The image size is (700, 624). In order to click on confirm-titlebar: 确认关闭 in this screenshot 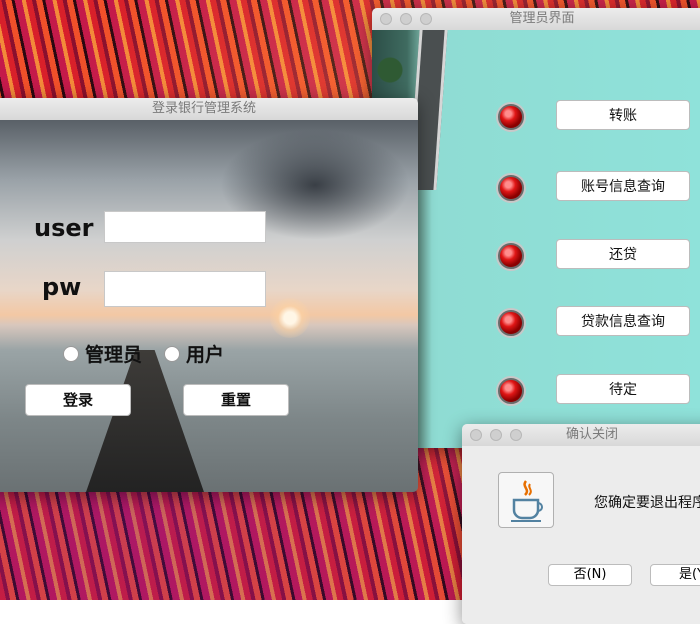, I will do `click(581, 435)`.